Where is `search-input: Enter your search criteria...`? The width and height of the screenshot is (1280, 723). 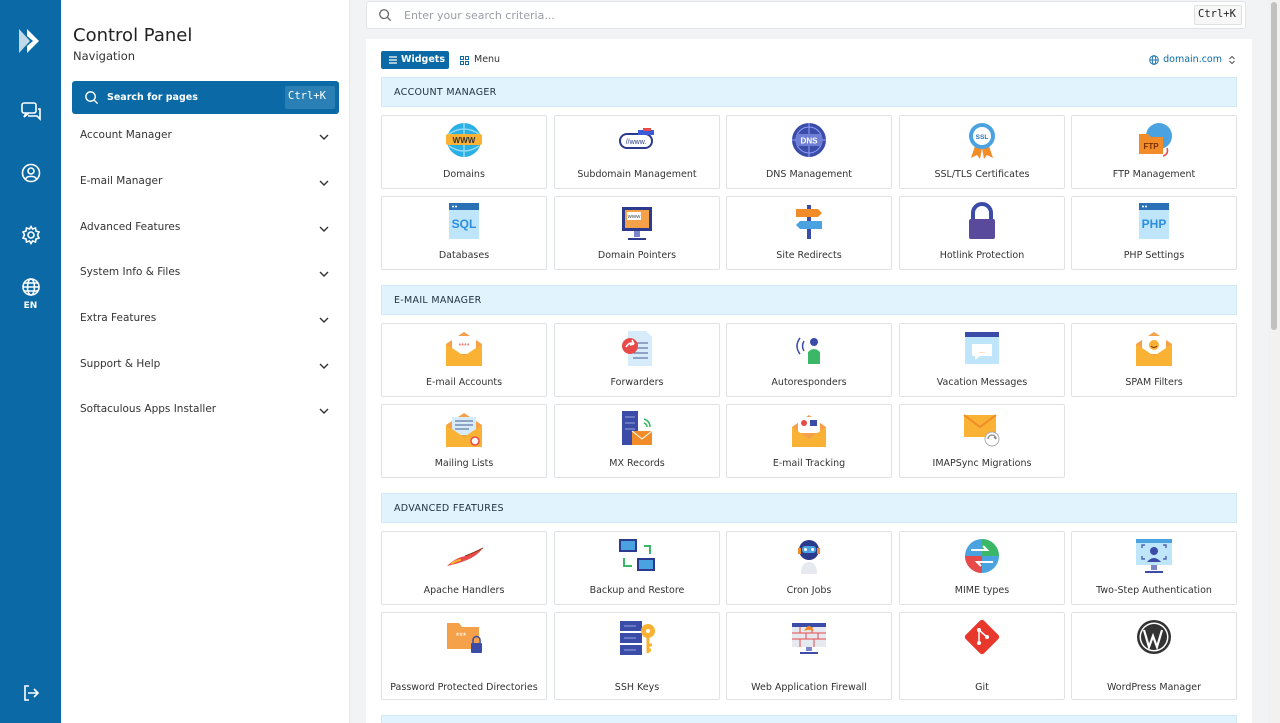 search-input: Enter your search criteria... is located at coordinates (479, 15).